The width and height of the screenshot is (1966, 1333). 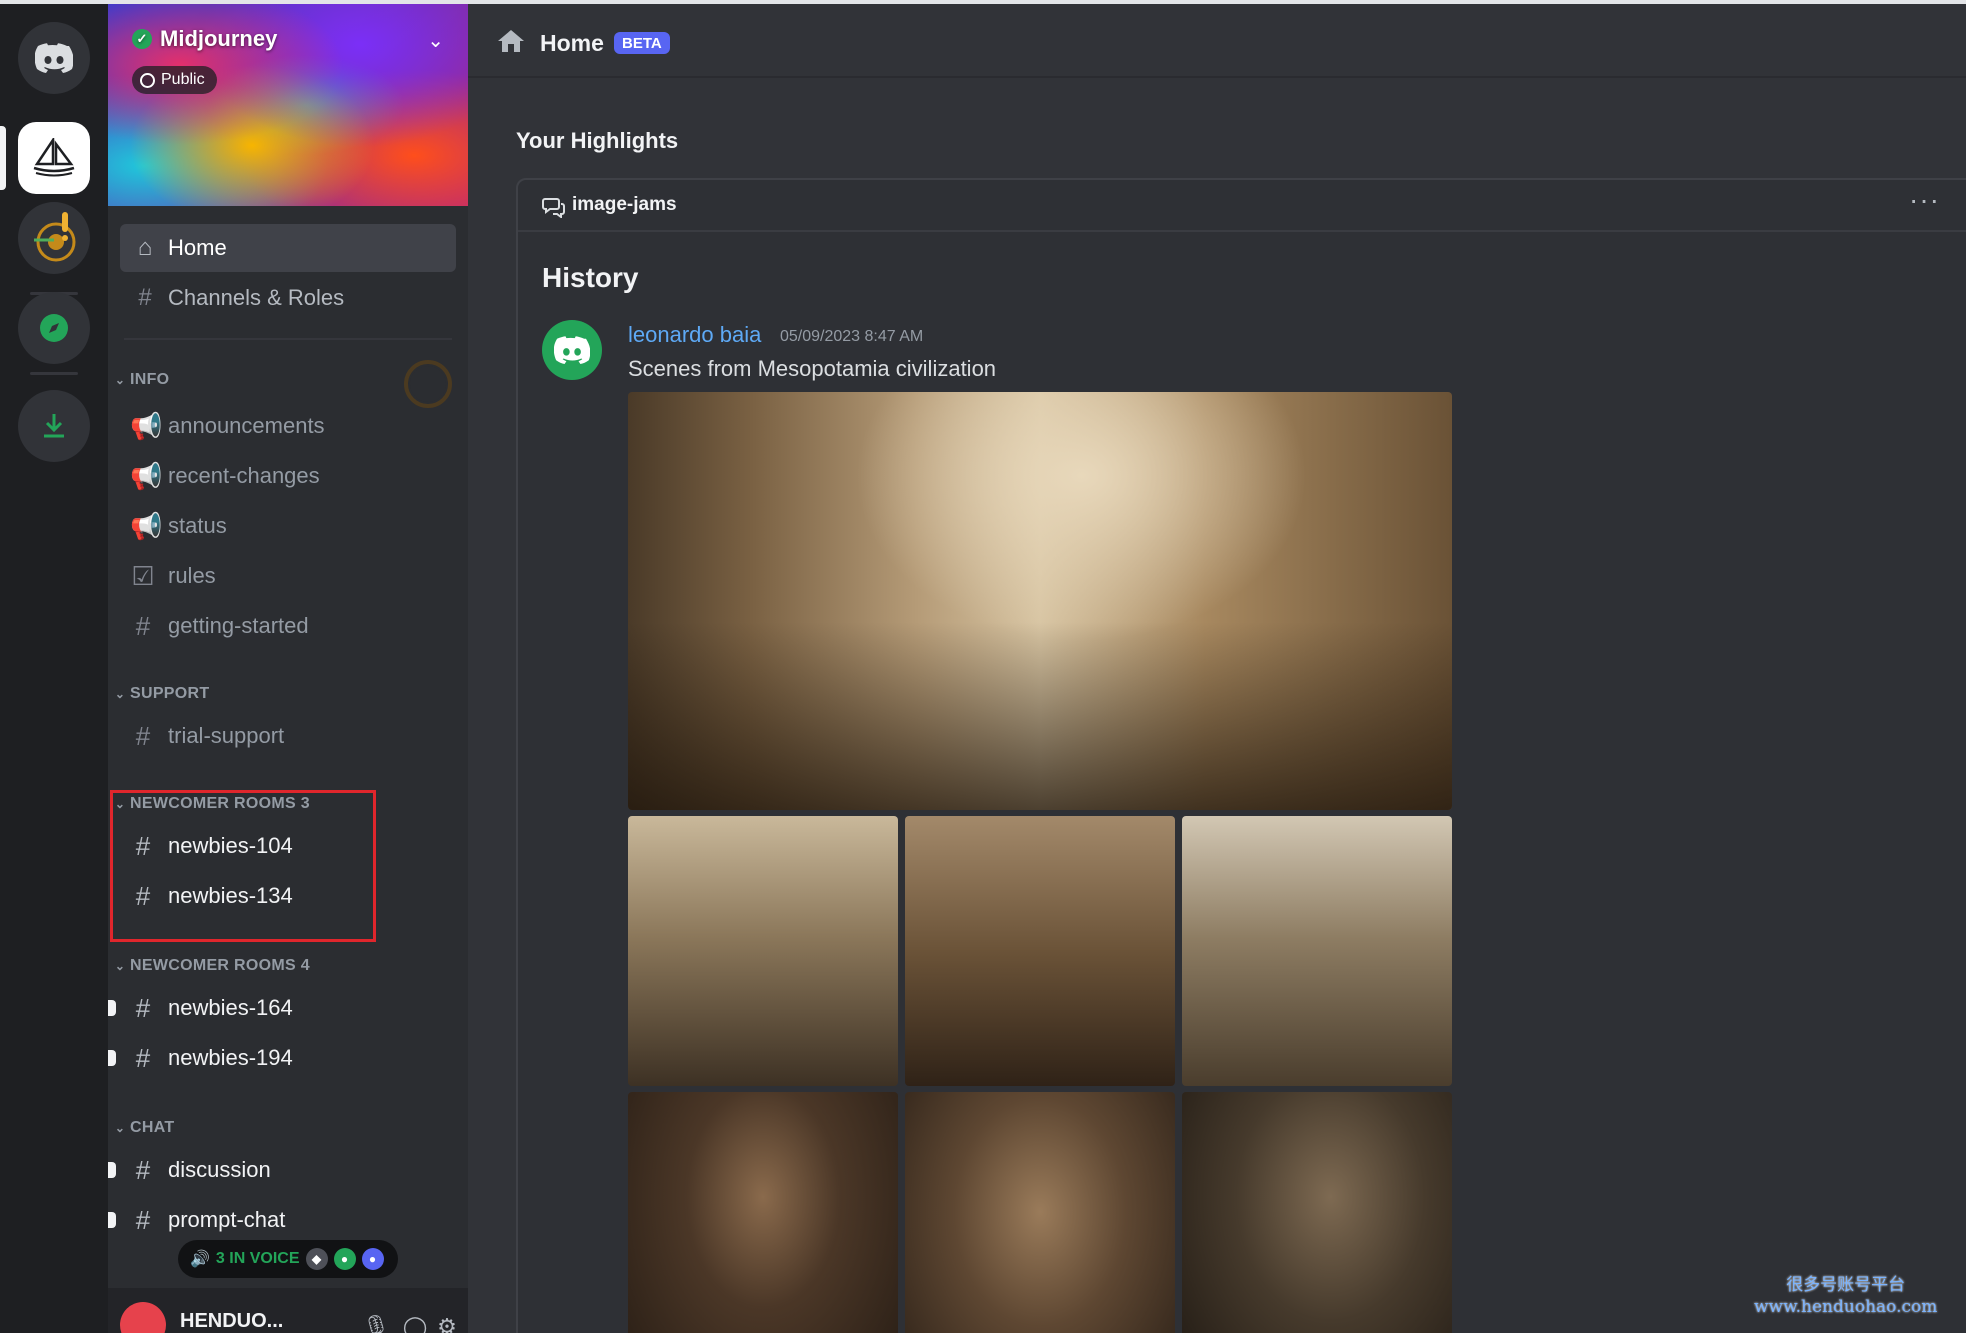 What do you see at coordinates (288, 105) in the screenshot?
I see `server-banner: ✓ Midjourney ⌄ Public` at bounding box center [288, 105].